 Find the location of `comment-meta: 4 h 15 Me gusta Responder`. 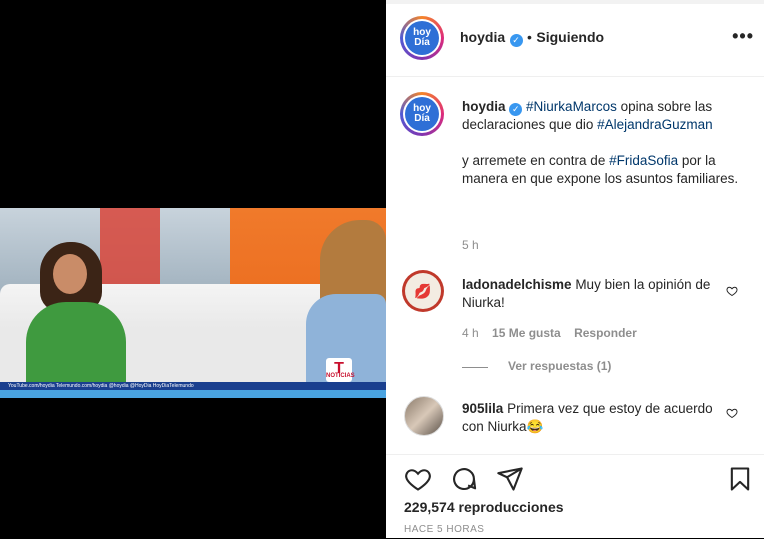

comment-meta: 4 h 15 Me gusta Responder is located at coordinates (549, 333).